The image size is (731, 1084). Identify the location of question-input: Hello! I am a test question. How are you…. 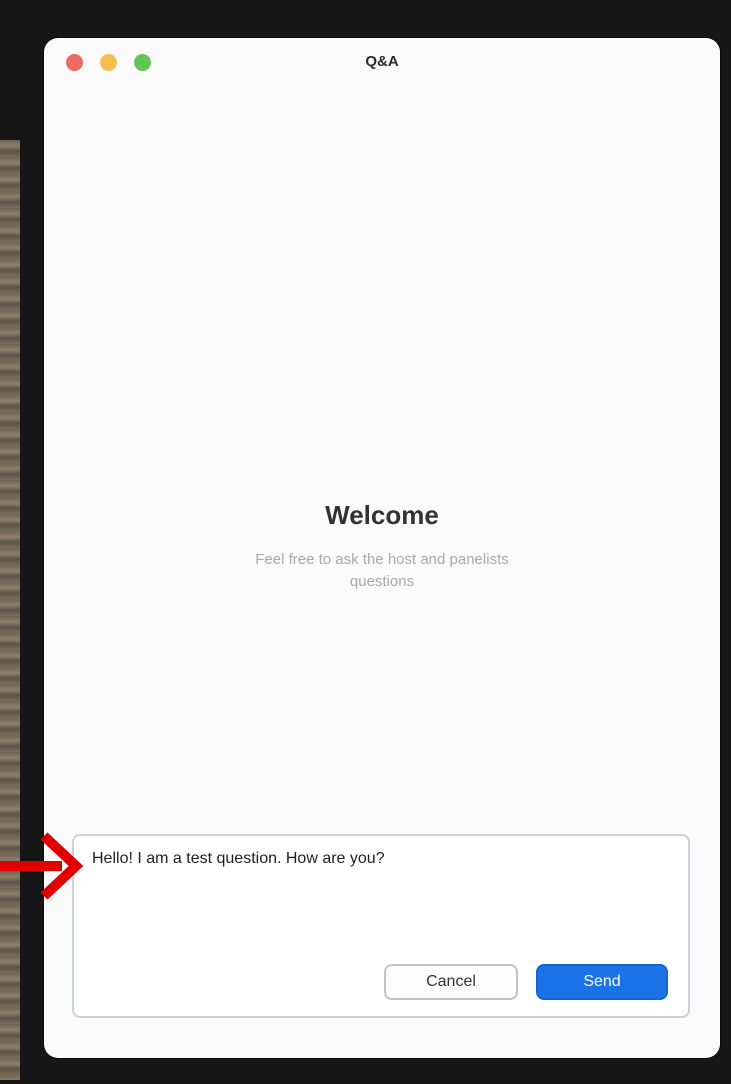
(382, 900).